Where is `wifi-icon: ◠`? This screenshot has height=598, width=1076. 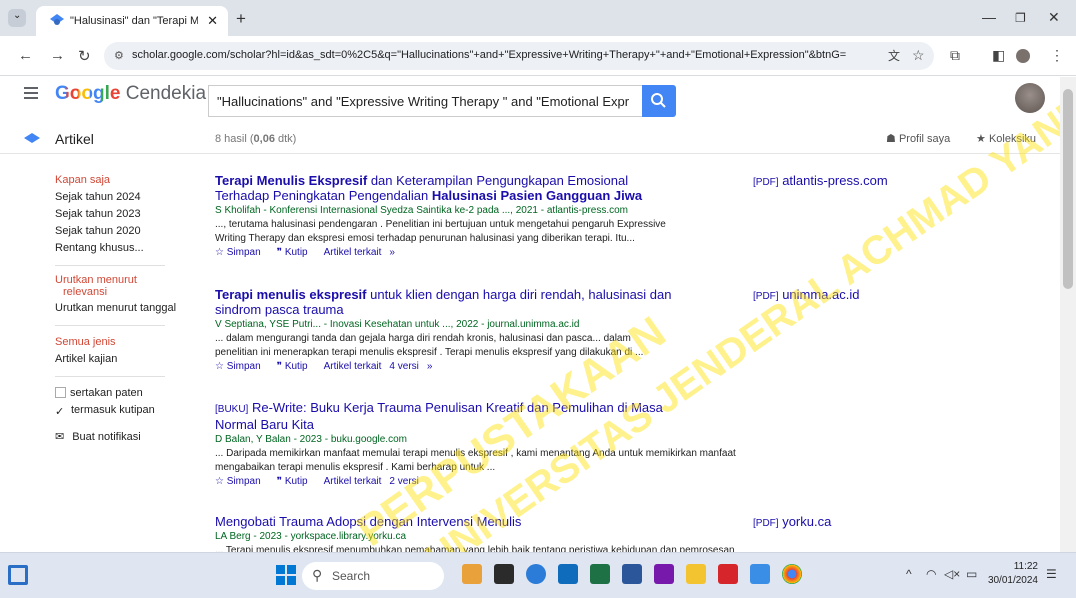 wifi-icon: ◠ is located at coordinates (931, 574).